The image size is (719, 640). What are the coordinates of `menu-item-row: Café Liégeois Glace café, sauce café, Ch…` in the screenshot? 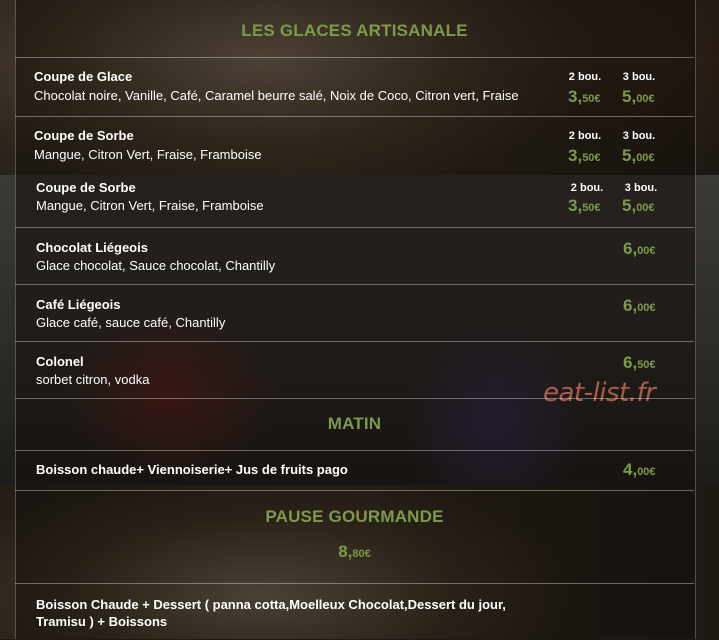 It's located at (354, 313).